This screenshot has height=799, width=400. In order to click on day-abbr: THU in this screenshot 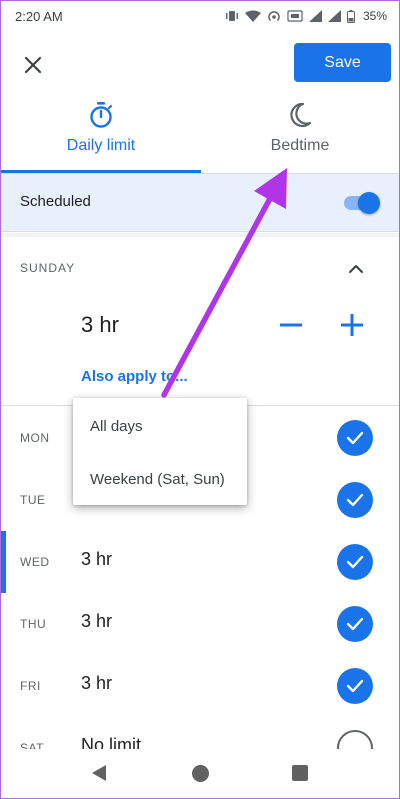, I will do `click(33, 624)`.